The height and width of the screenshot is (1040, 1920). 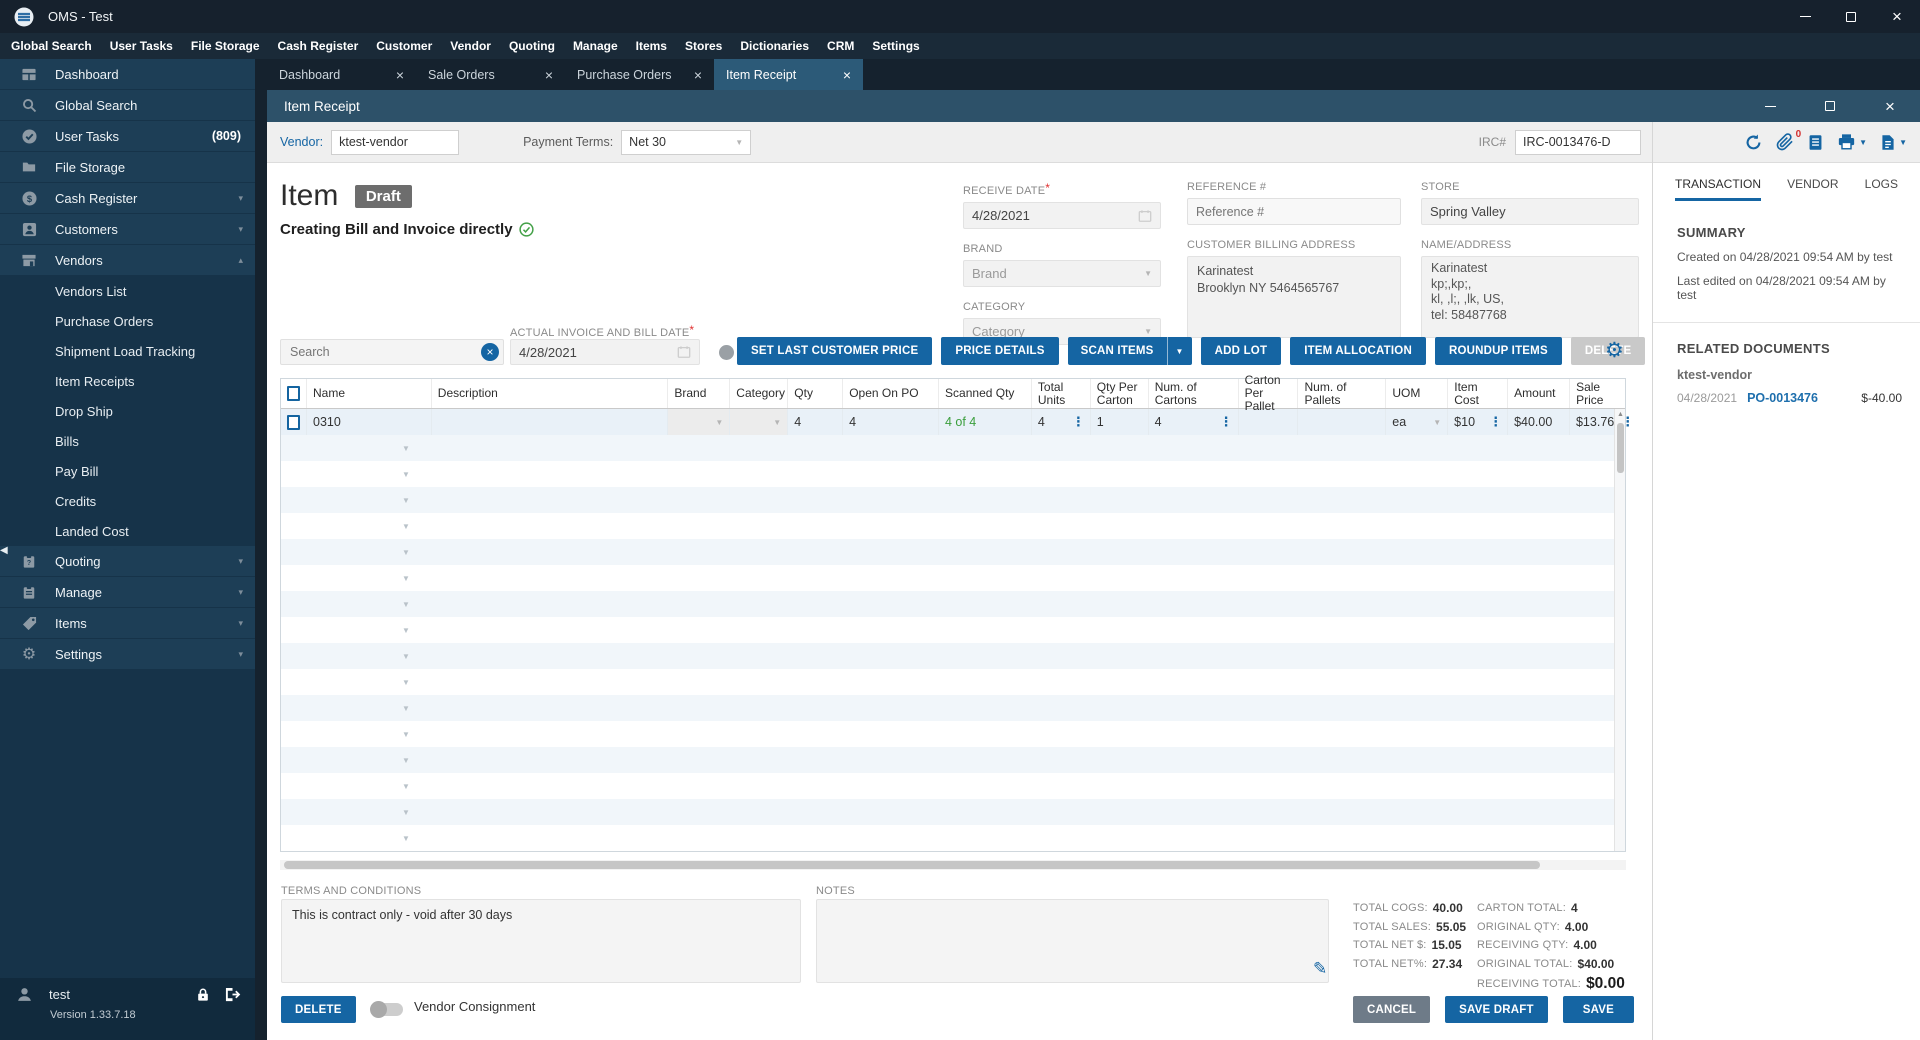 I want to click on save-button: SAVE, so click(x=1598, y=1009).